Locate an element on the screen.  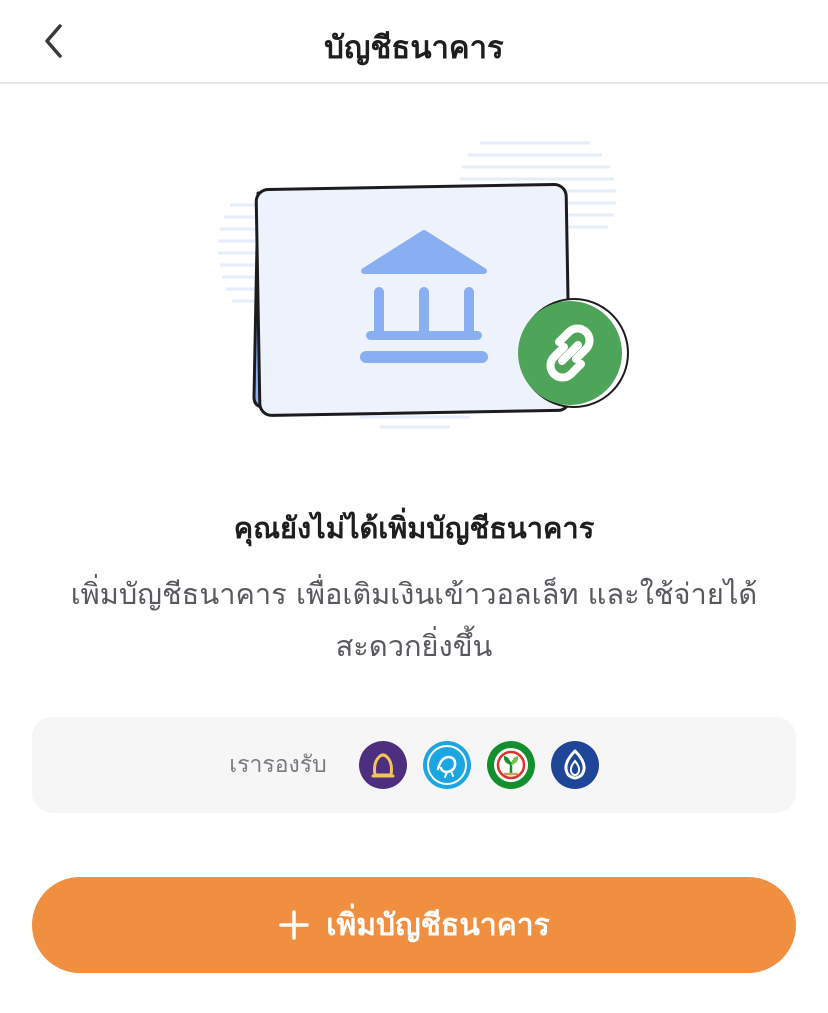
add-bank-account-label: เพิ่มบัญชีธนาคาร is located at coordinates (438, 925).